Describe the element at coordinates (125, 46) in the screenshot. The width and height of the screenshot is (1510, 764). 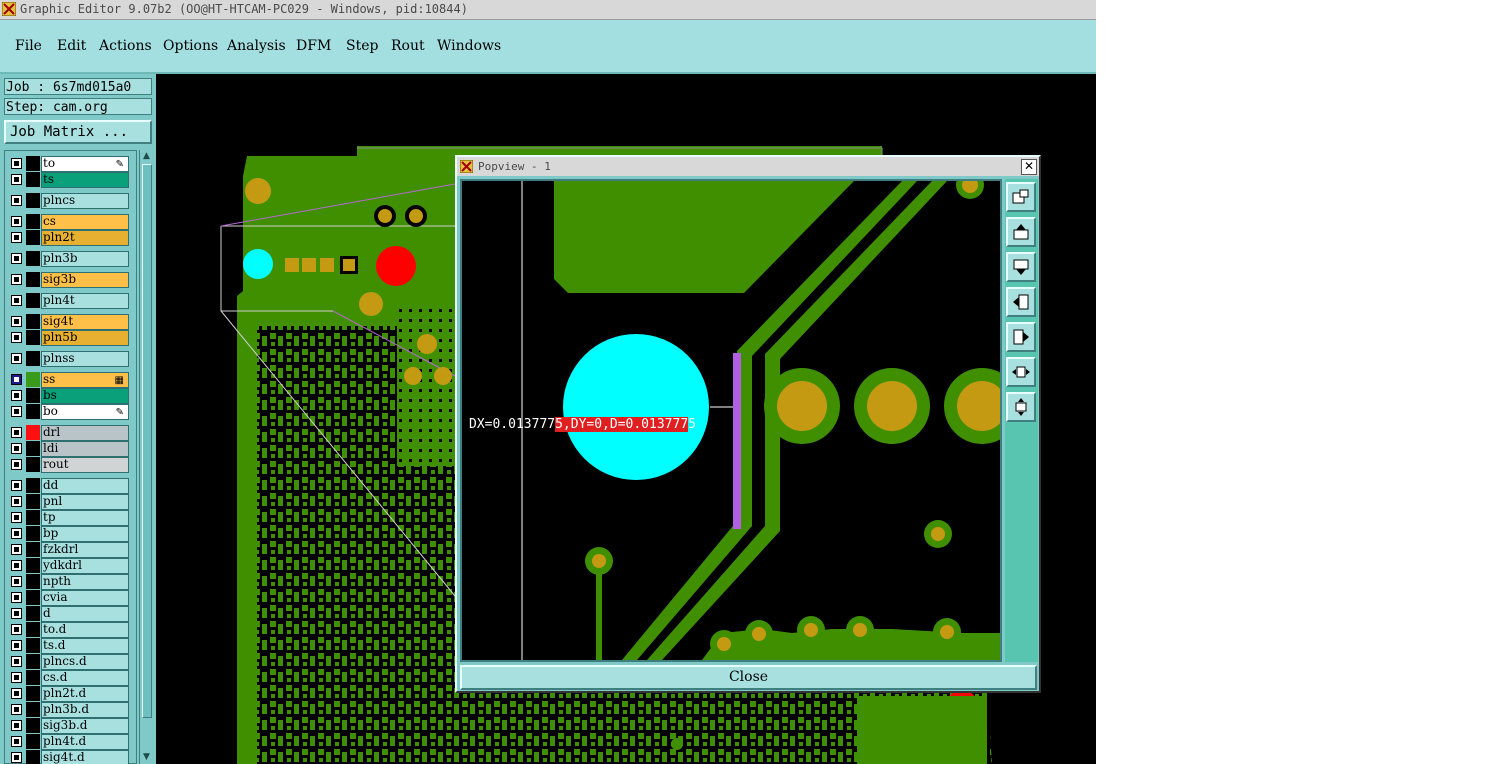
I see `menu-actions: Actions` at that location.